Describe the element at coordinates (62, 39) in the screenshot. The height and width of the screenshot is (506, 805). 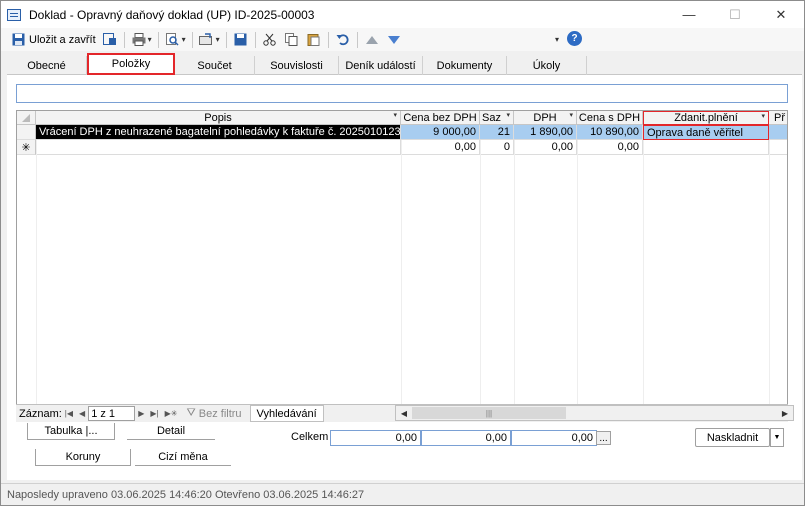
I see `save-close-label: Uložit a zavřít` at that location.